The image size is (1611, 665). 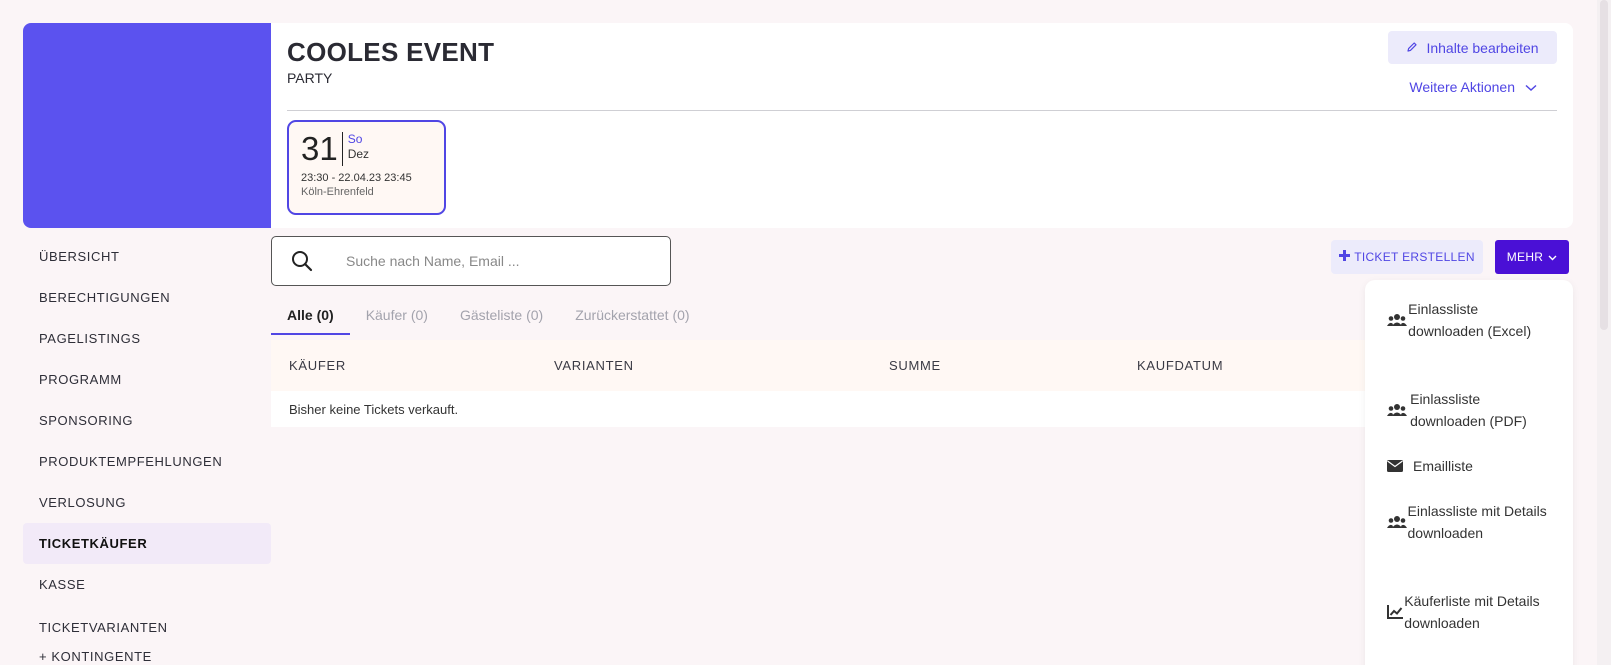 What do you see at coordinates (1604, 332) in the screenshot?
I see `page-scrollbar` at bounding box center [1604, 332].